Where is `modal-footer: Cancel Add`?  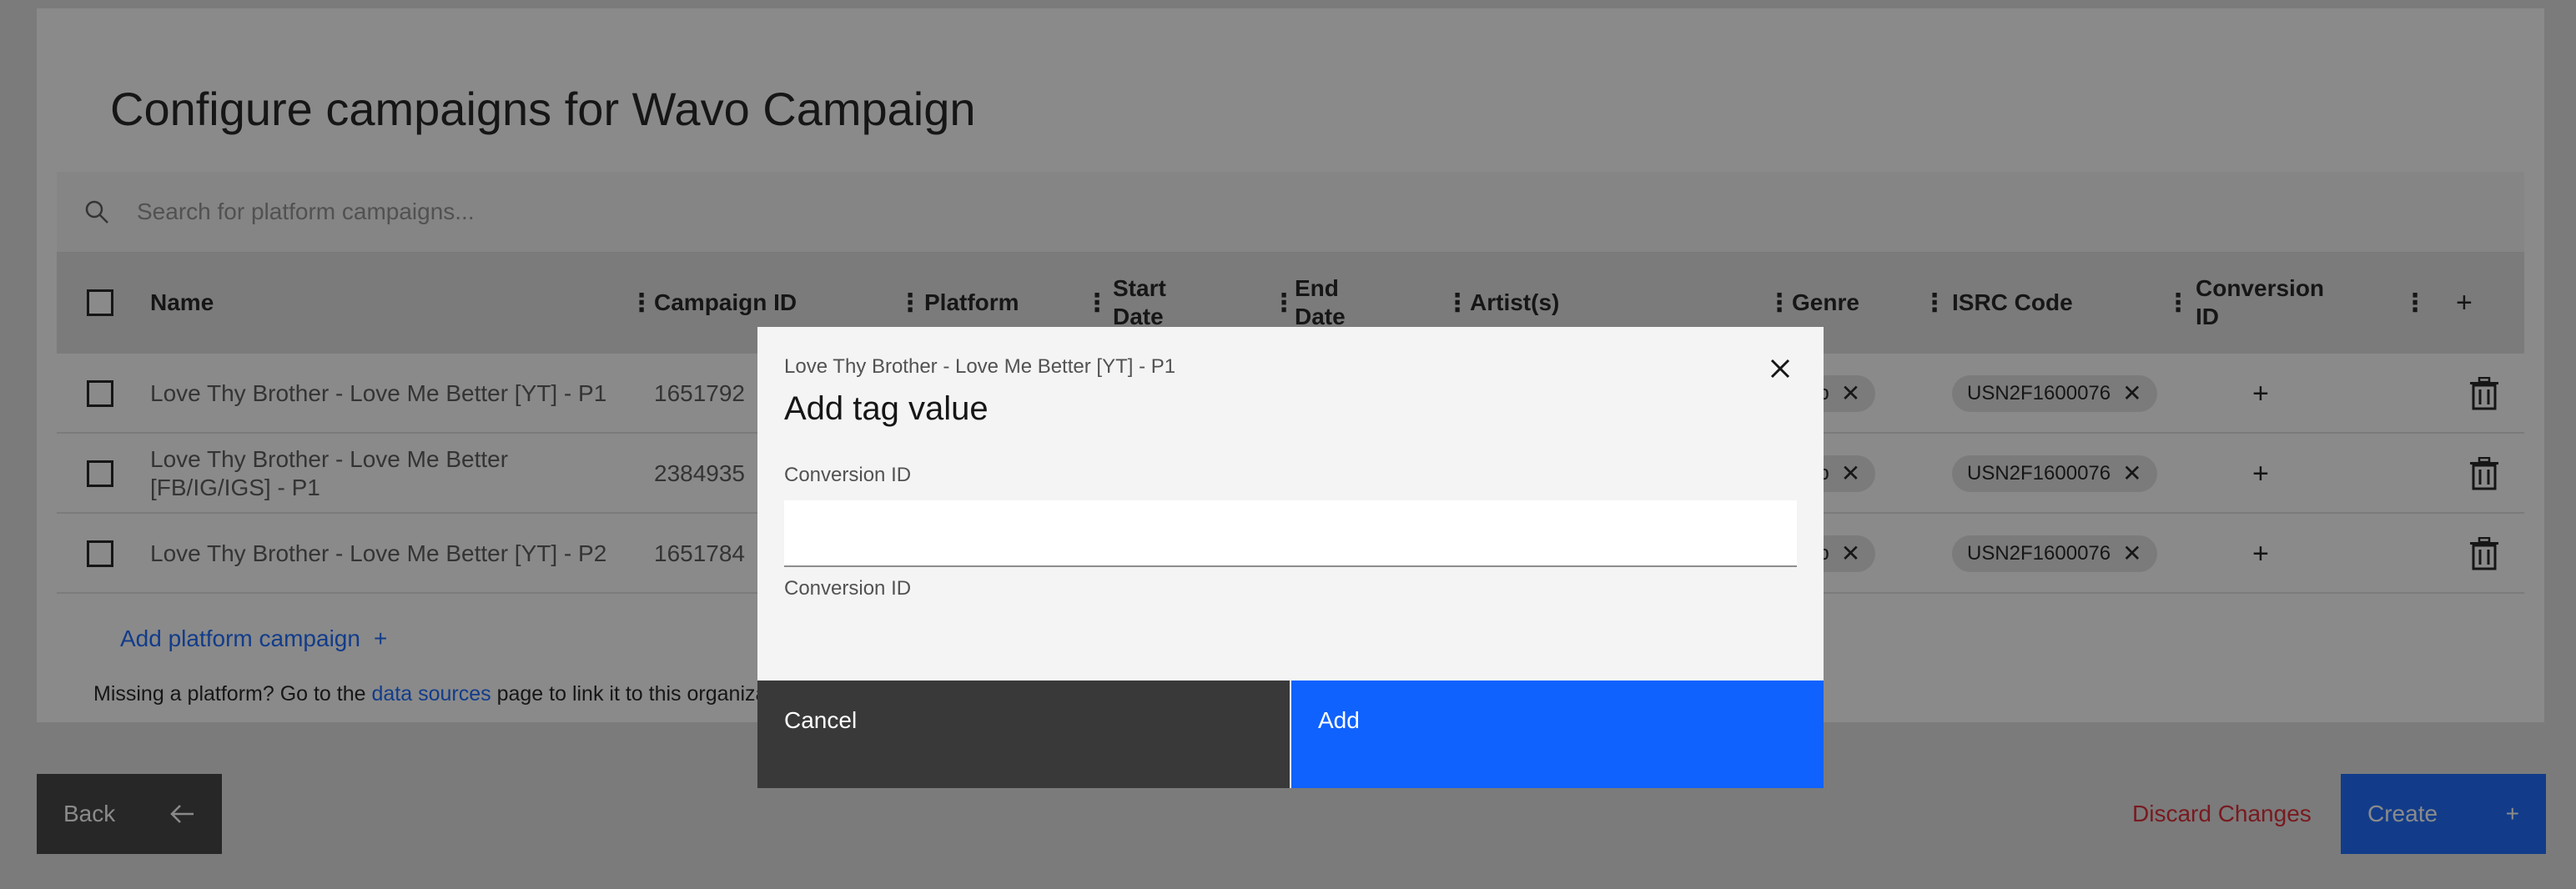 modal-footer: Cancel Add is located at coordinates (1290, 734).